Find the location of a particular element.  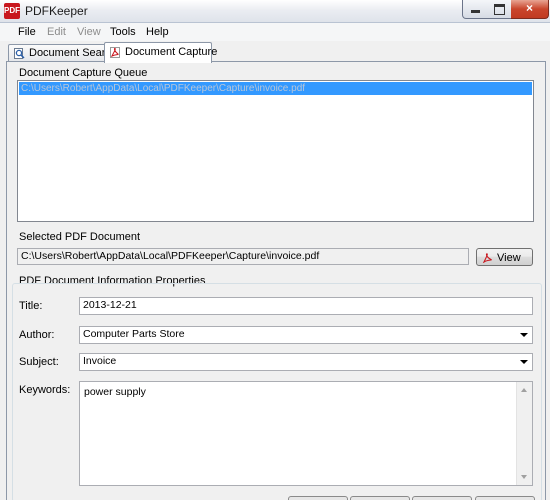

menu-edit: Edit is located at coordinates (56, 32).